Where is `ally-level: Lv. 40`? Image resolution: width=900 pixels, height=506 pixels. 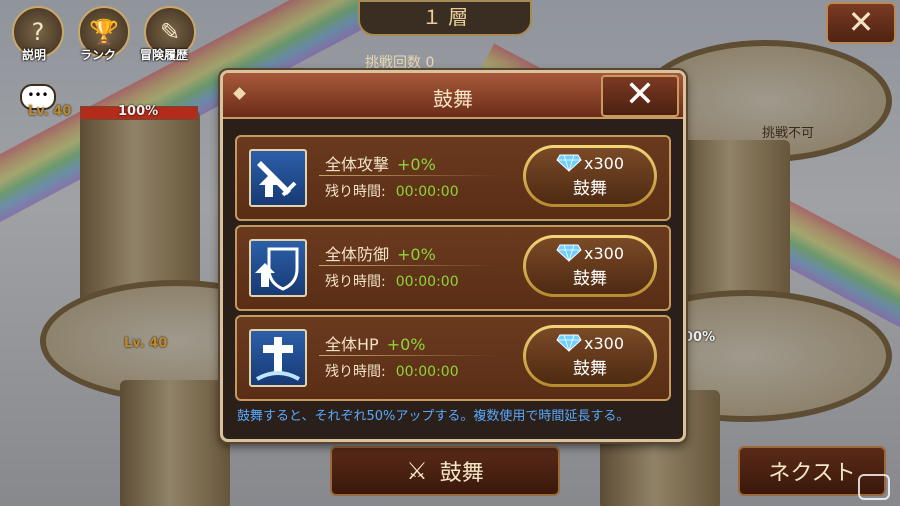
ally-level: Lv. 40 is located at coordinates (146, 343).